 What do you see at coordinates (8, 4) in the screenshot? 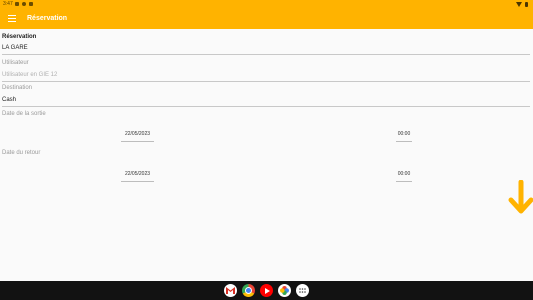
I see `status-time: 3:47` at bounding box center [8, 4].